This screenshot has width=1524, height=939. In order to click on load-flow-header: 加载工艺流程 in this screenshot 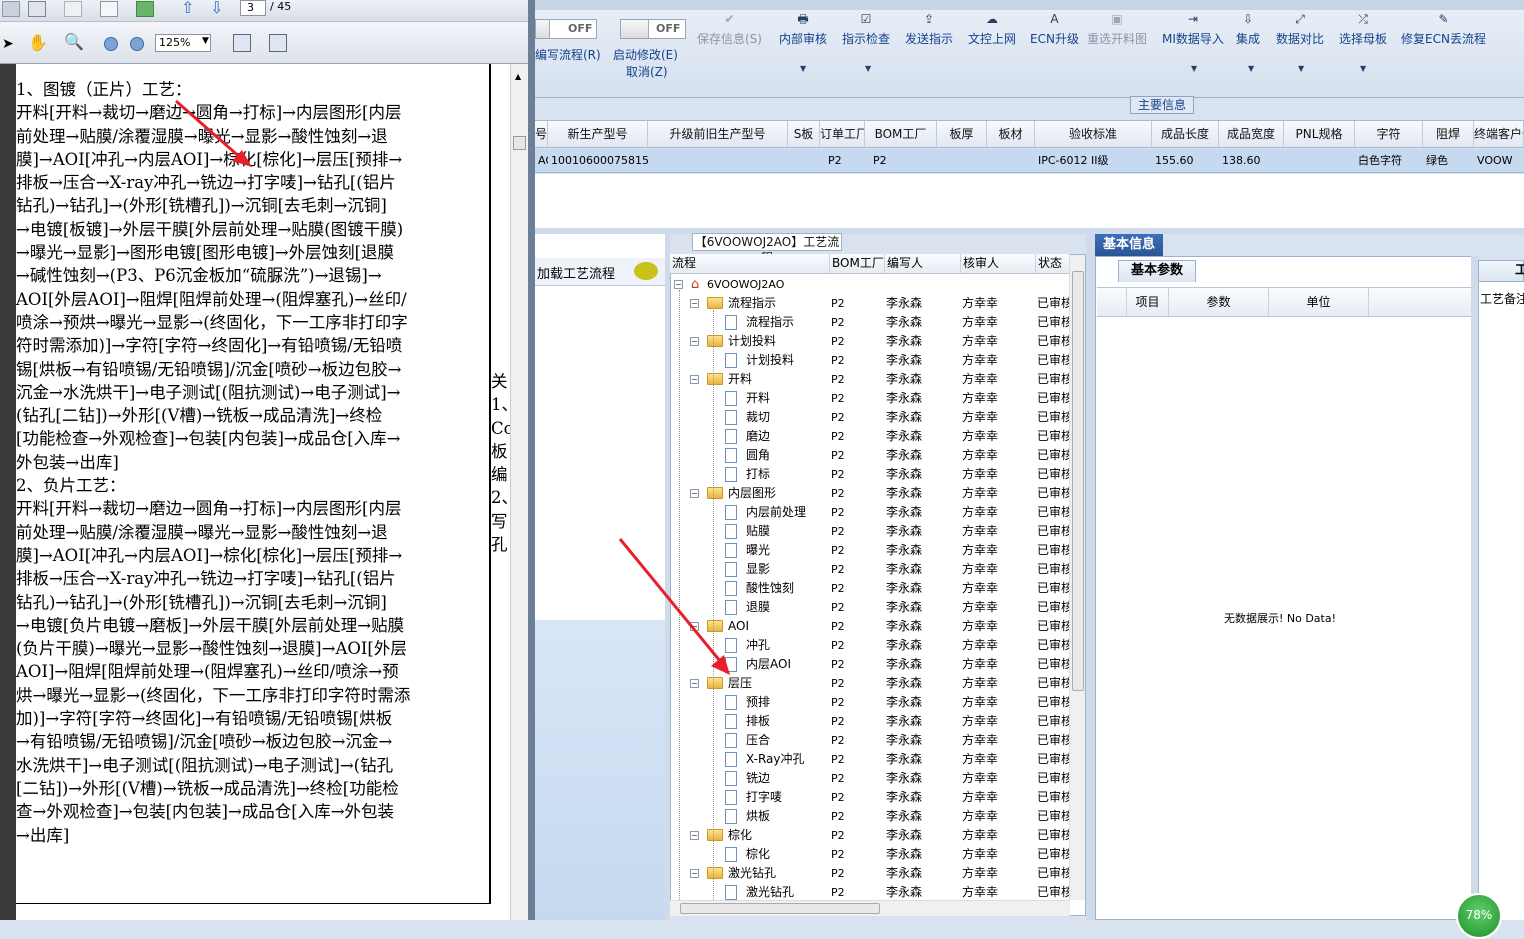, I will do `click(600, 272)`.